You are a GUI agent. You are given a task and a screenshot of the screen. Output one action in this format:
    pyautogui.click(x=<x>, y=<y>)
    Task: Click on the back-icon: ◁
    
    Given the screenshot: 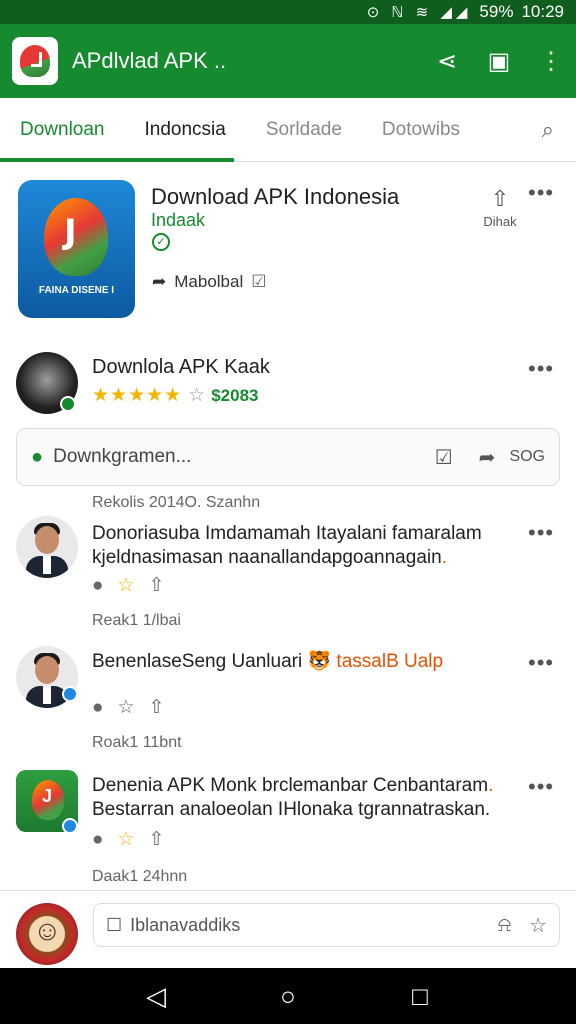 What is the action you would take?
    pyautogui.click(x=156, y=996)
    